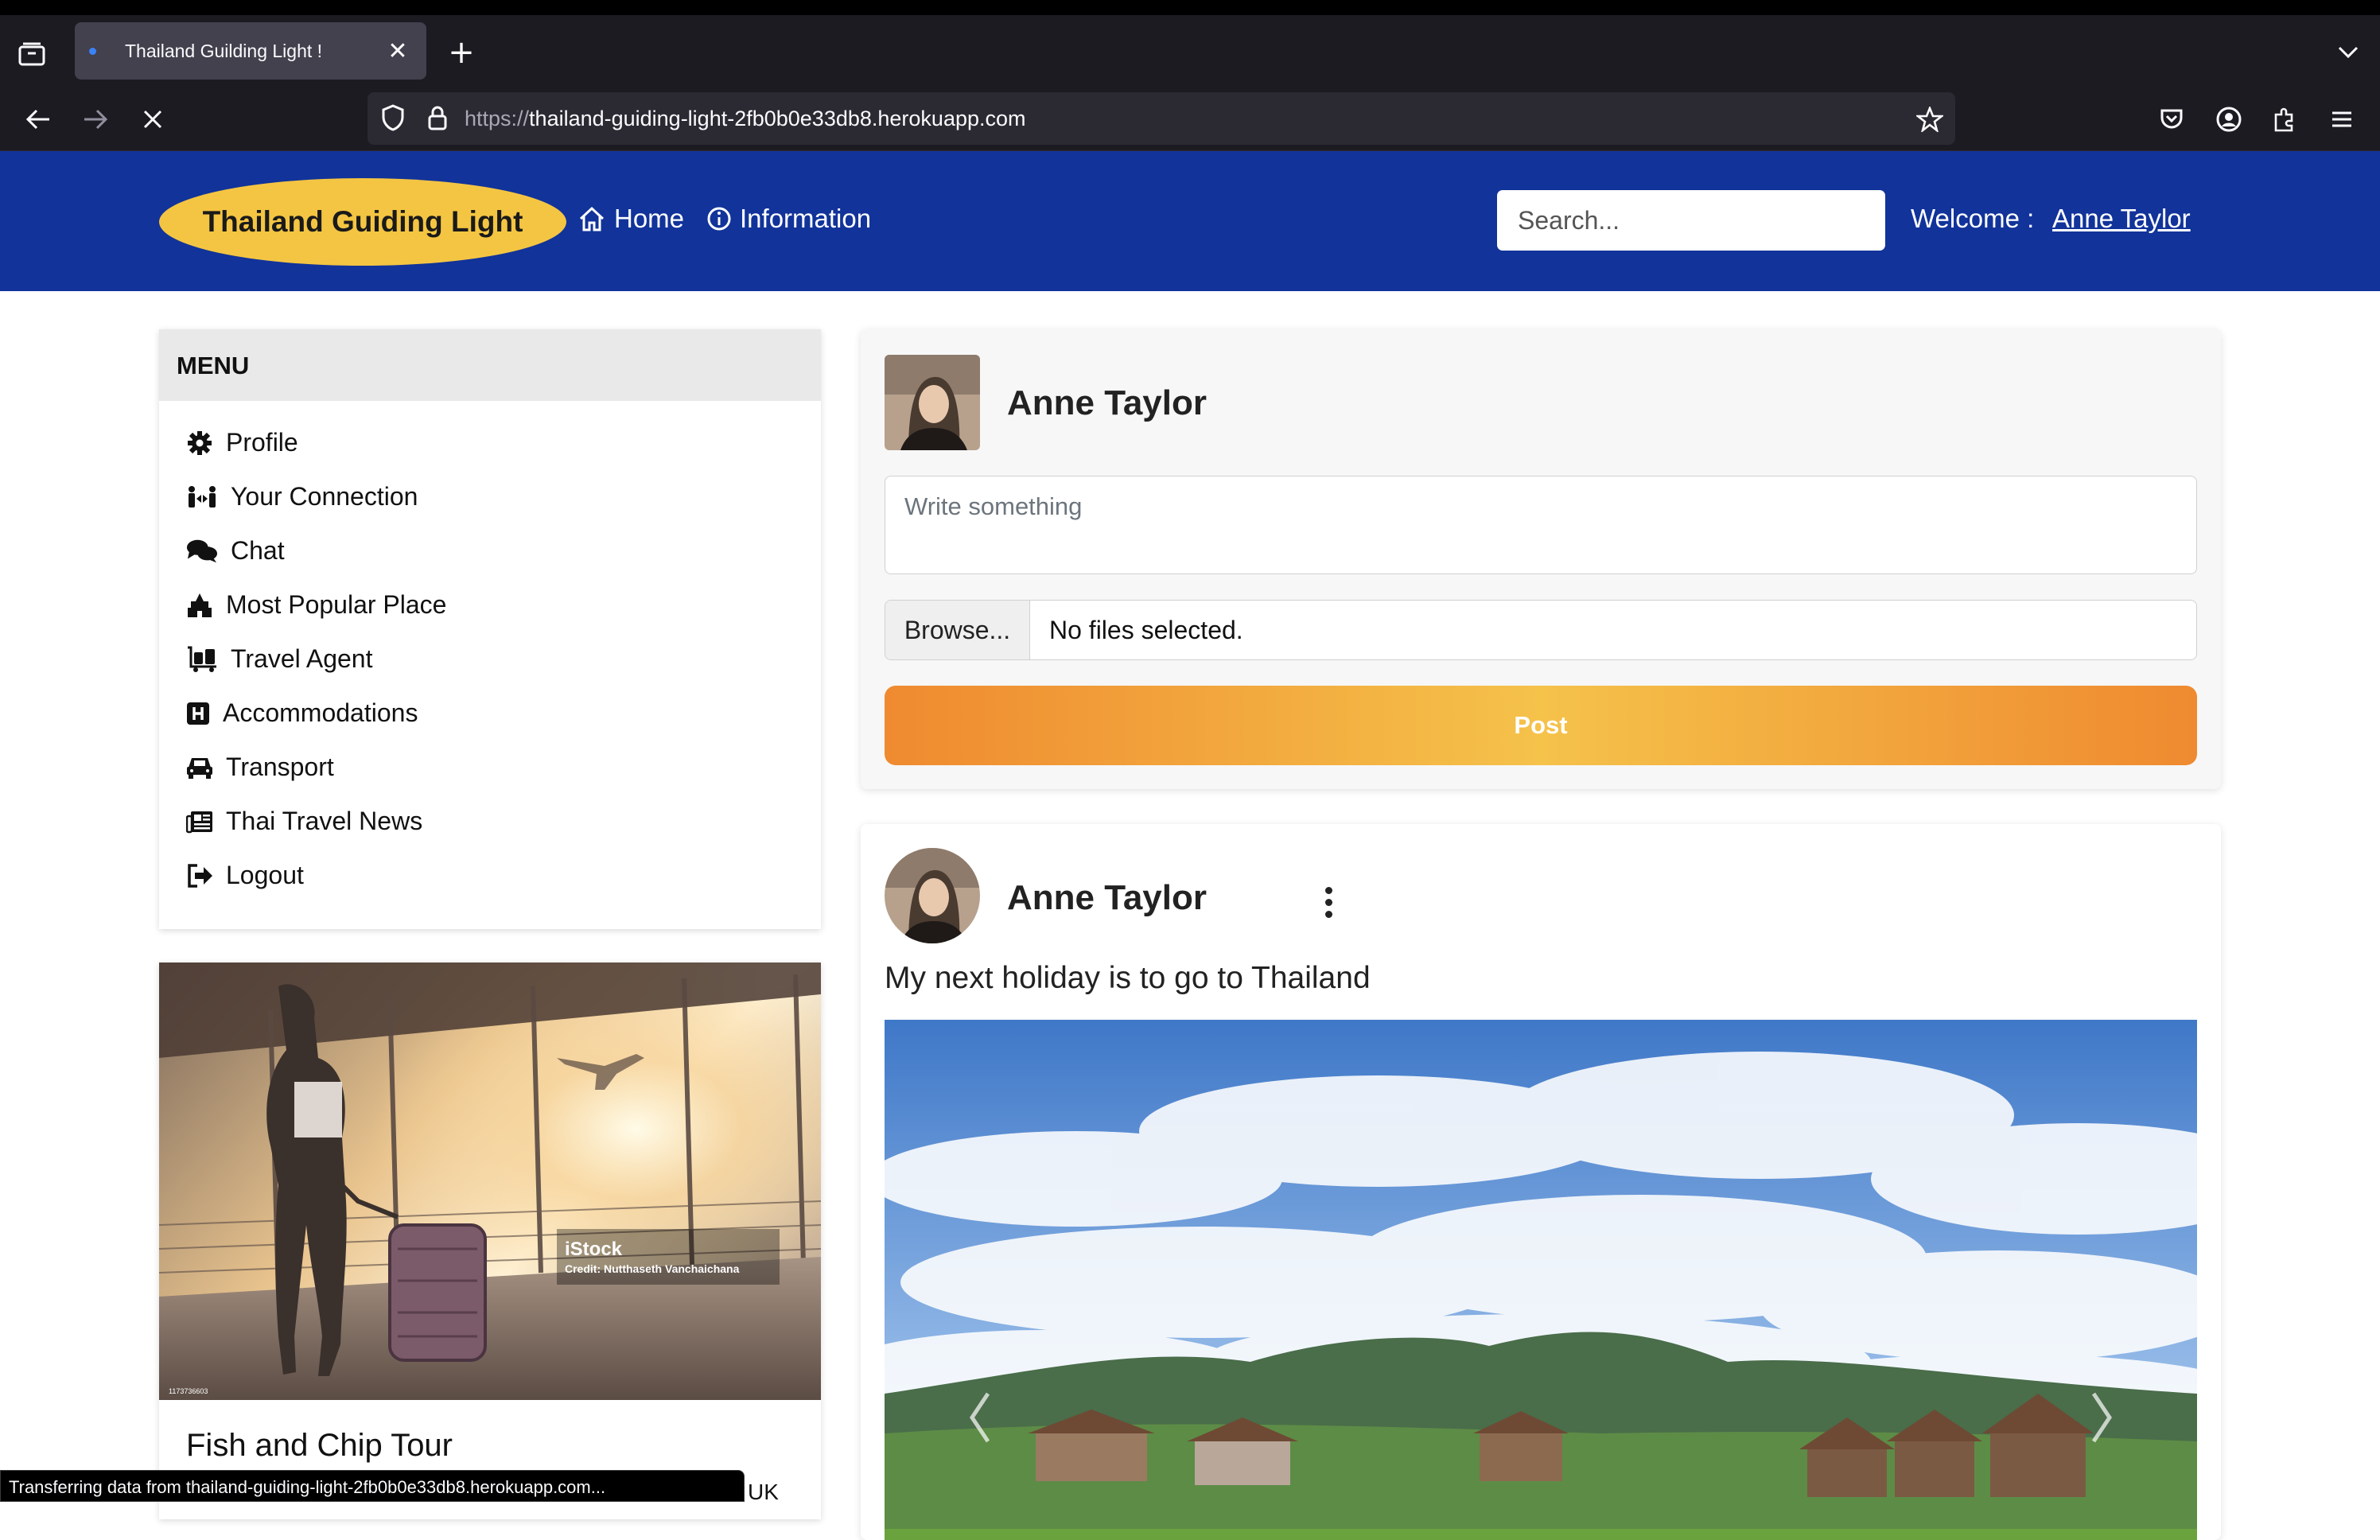 The image size is (2380, 1540). What do you see at coordinates (1146, 629) in the screenshot?
I see `file-status-text: No files selected.` at bounding box center [1146, 629].